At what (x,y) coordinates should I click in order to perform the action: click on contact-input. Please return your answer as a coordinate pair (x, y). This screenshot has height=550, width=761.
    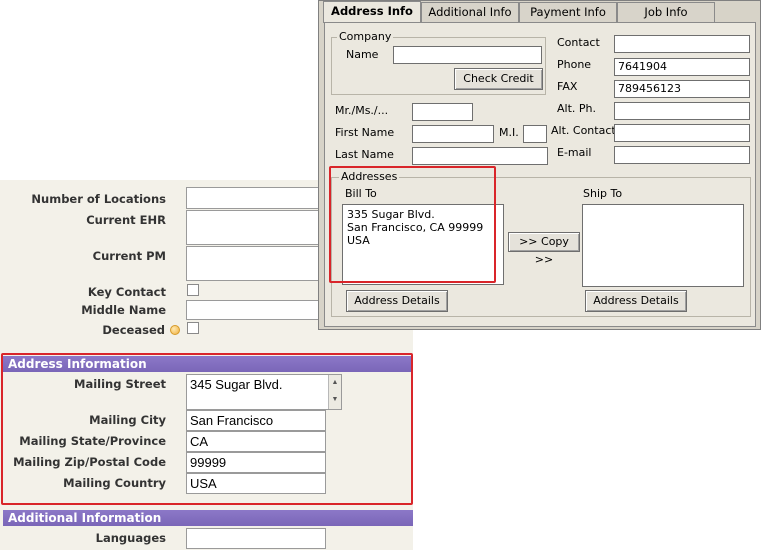
    Looking at the image, I should click on (682, 44).